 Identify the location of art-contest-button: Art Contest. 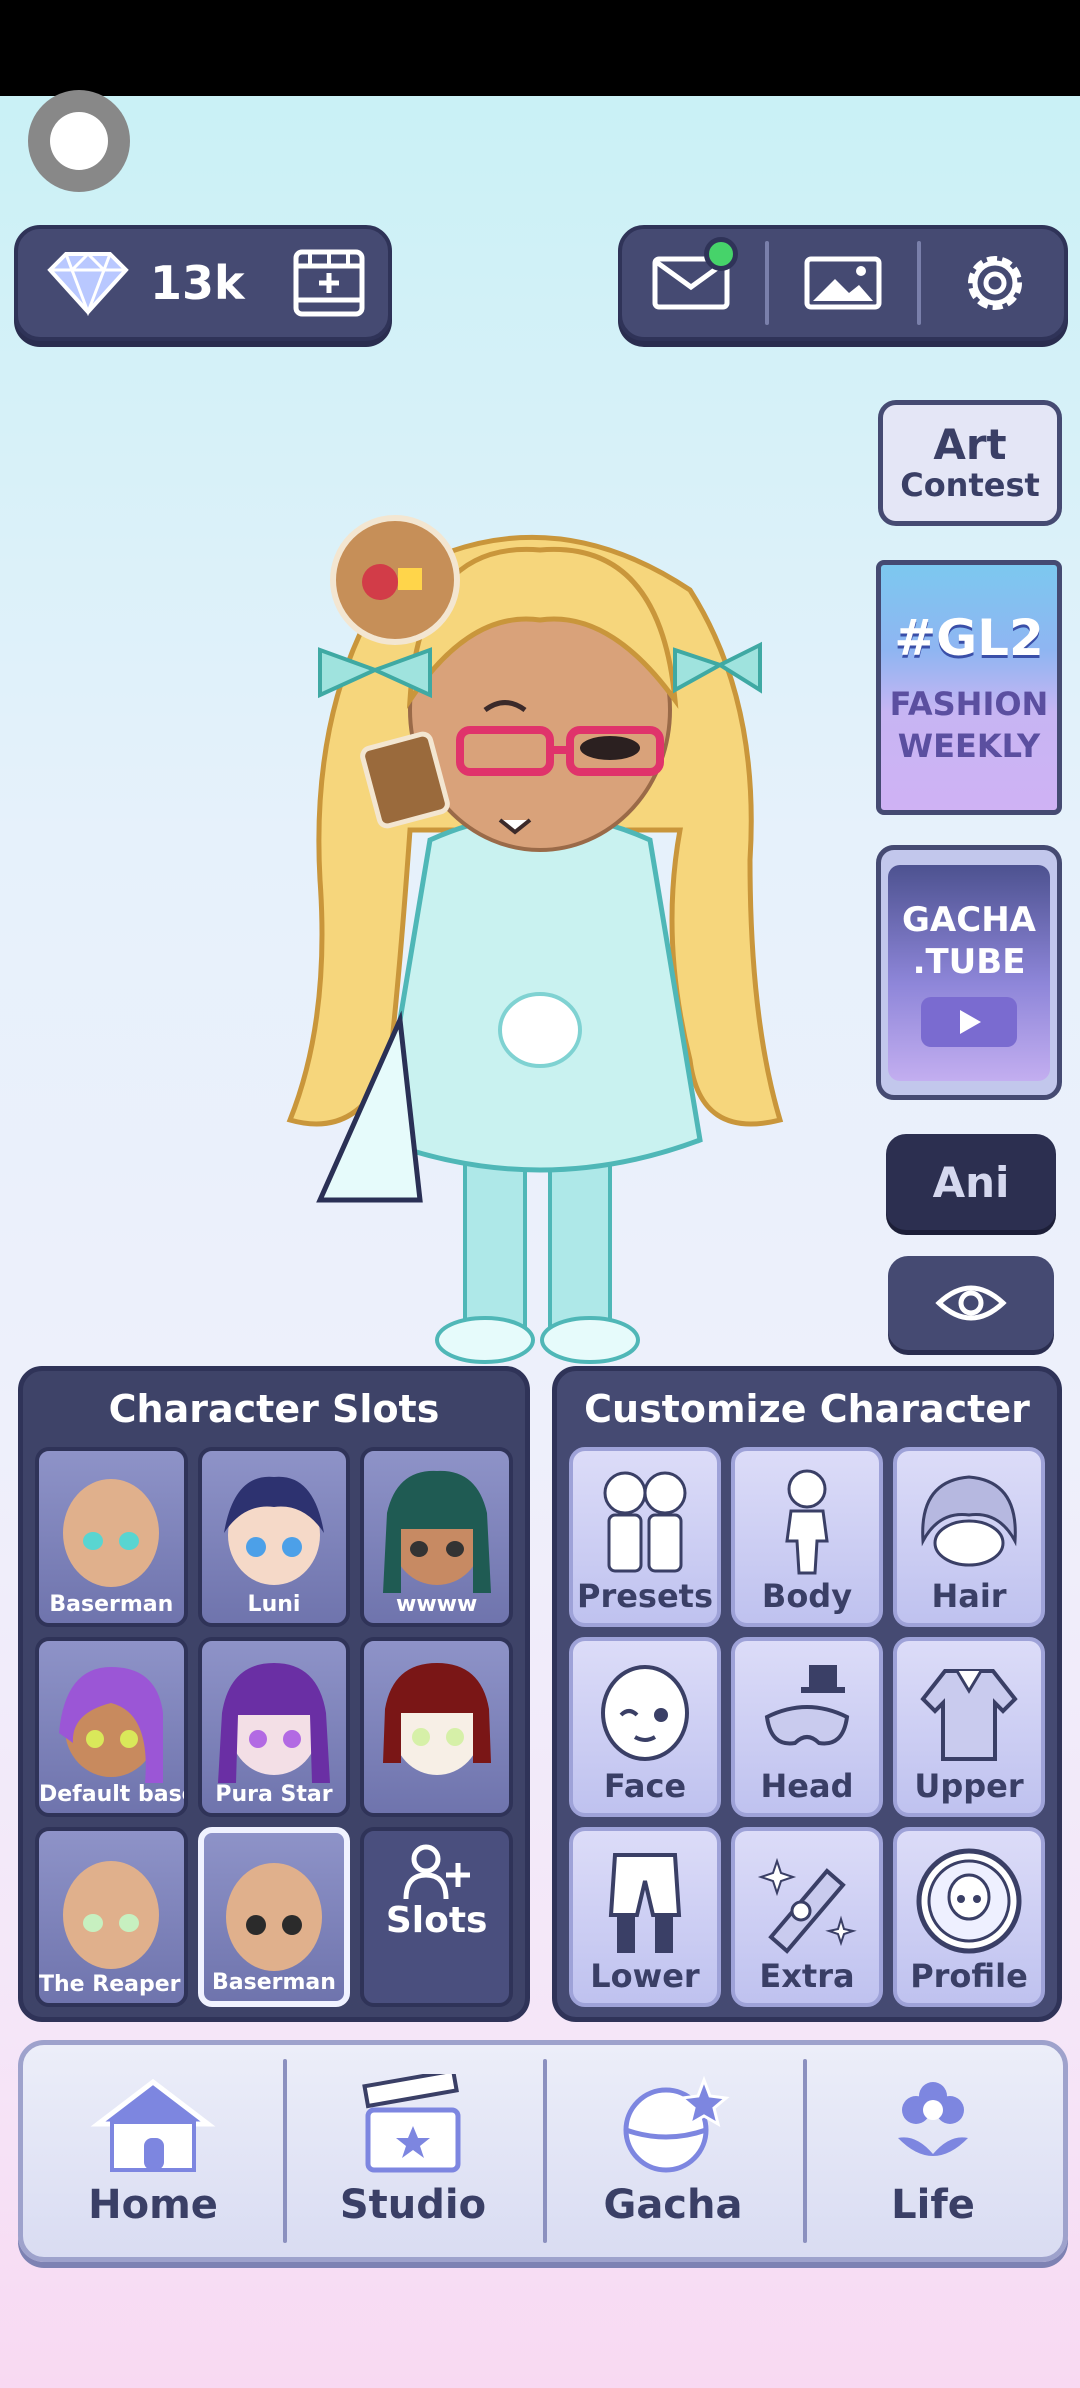
(970, 463).